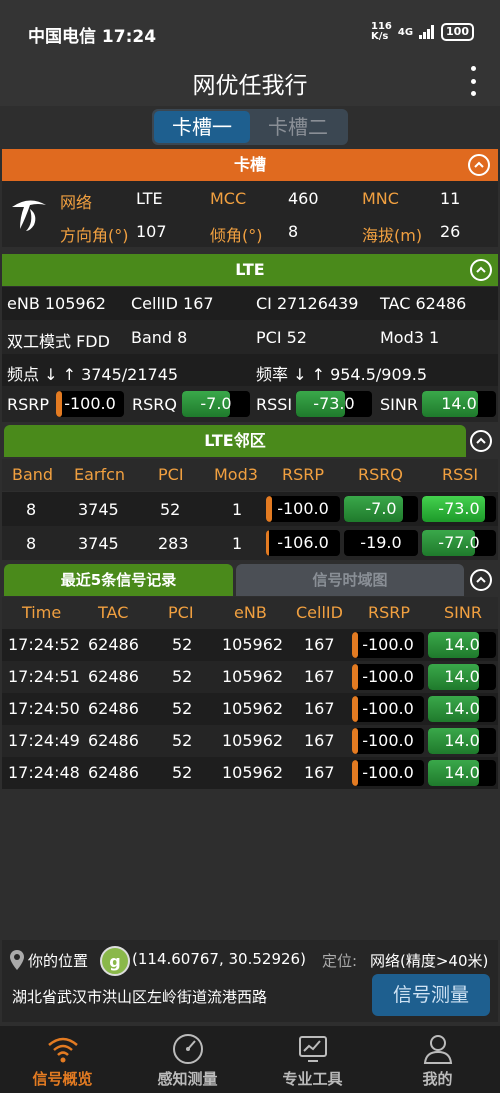  Describe the element at coordinates (423, 303) in the screenshot. I see `tac: TAC 62486` at that location.